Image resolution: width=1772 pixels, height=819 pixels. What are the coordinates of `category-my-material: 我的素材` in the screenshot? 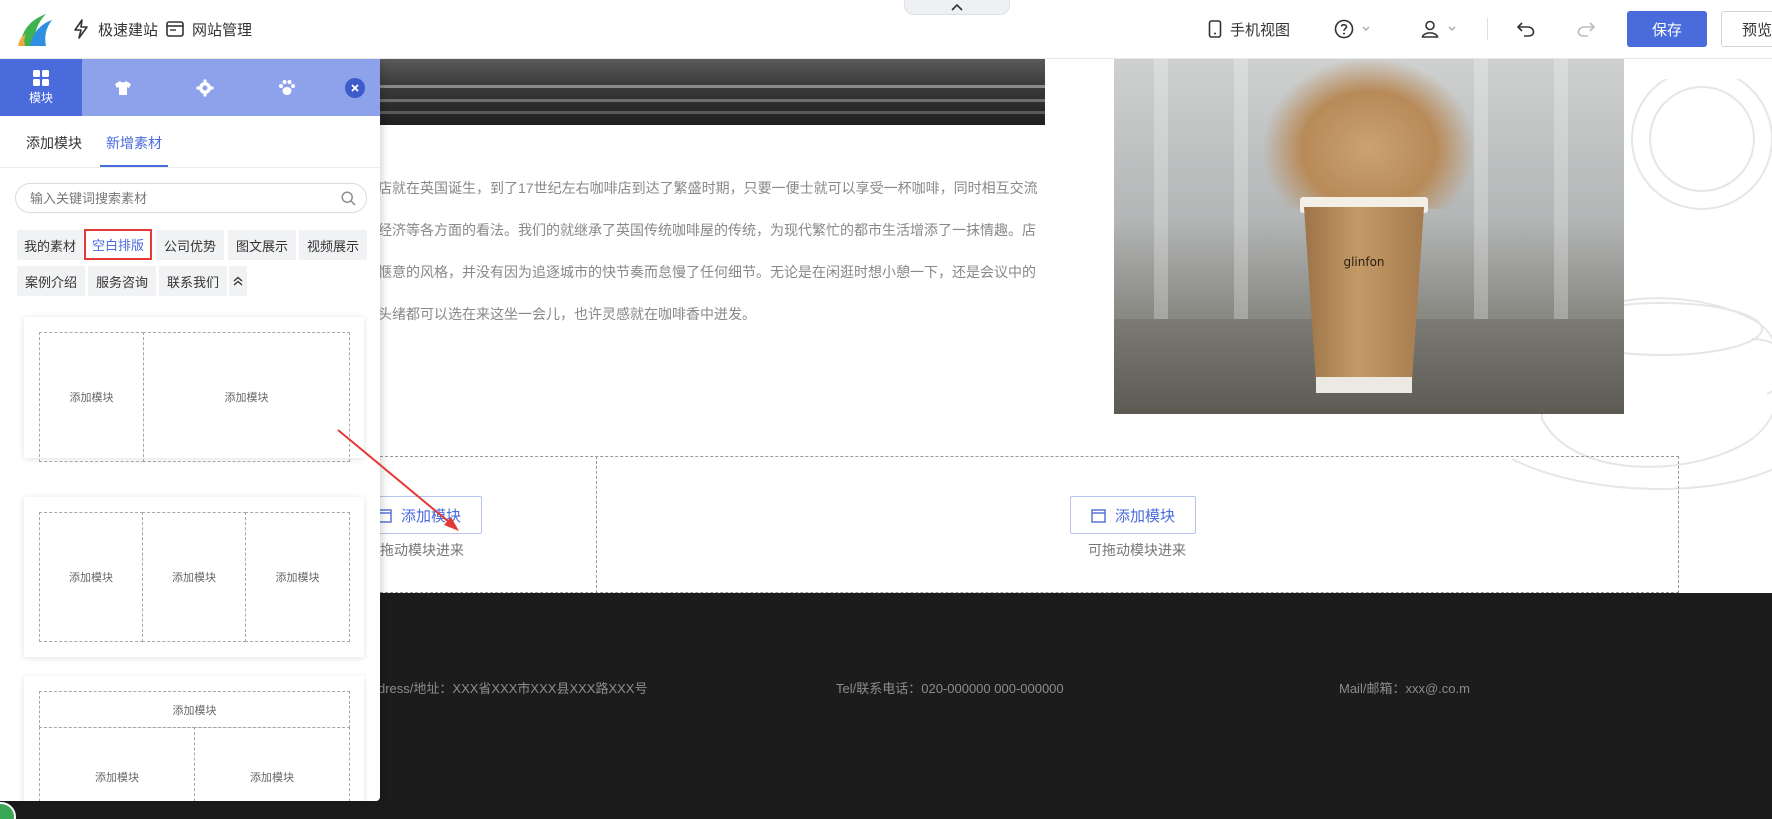 It's located at (50, 245).